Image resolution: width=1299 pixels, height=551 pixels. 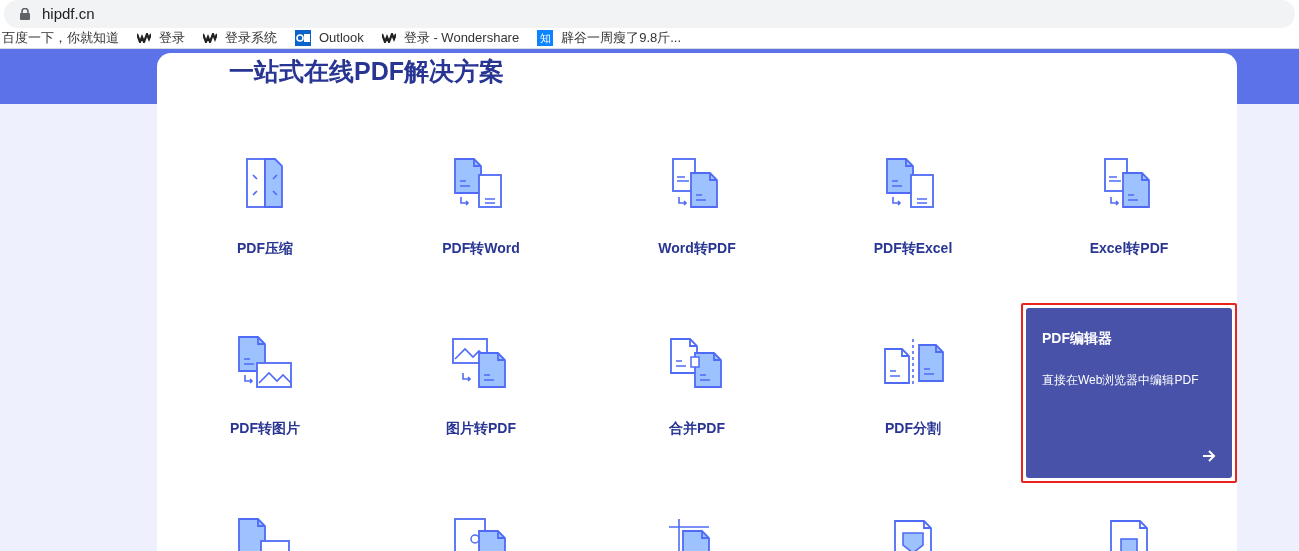 What do you see at coordinates (265, 386) in the screenshot?
I see `tool-item: PDF转图片` at bounding box center [265, 386].